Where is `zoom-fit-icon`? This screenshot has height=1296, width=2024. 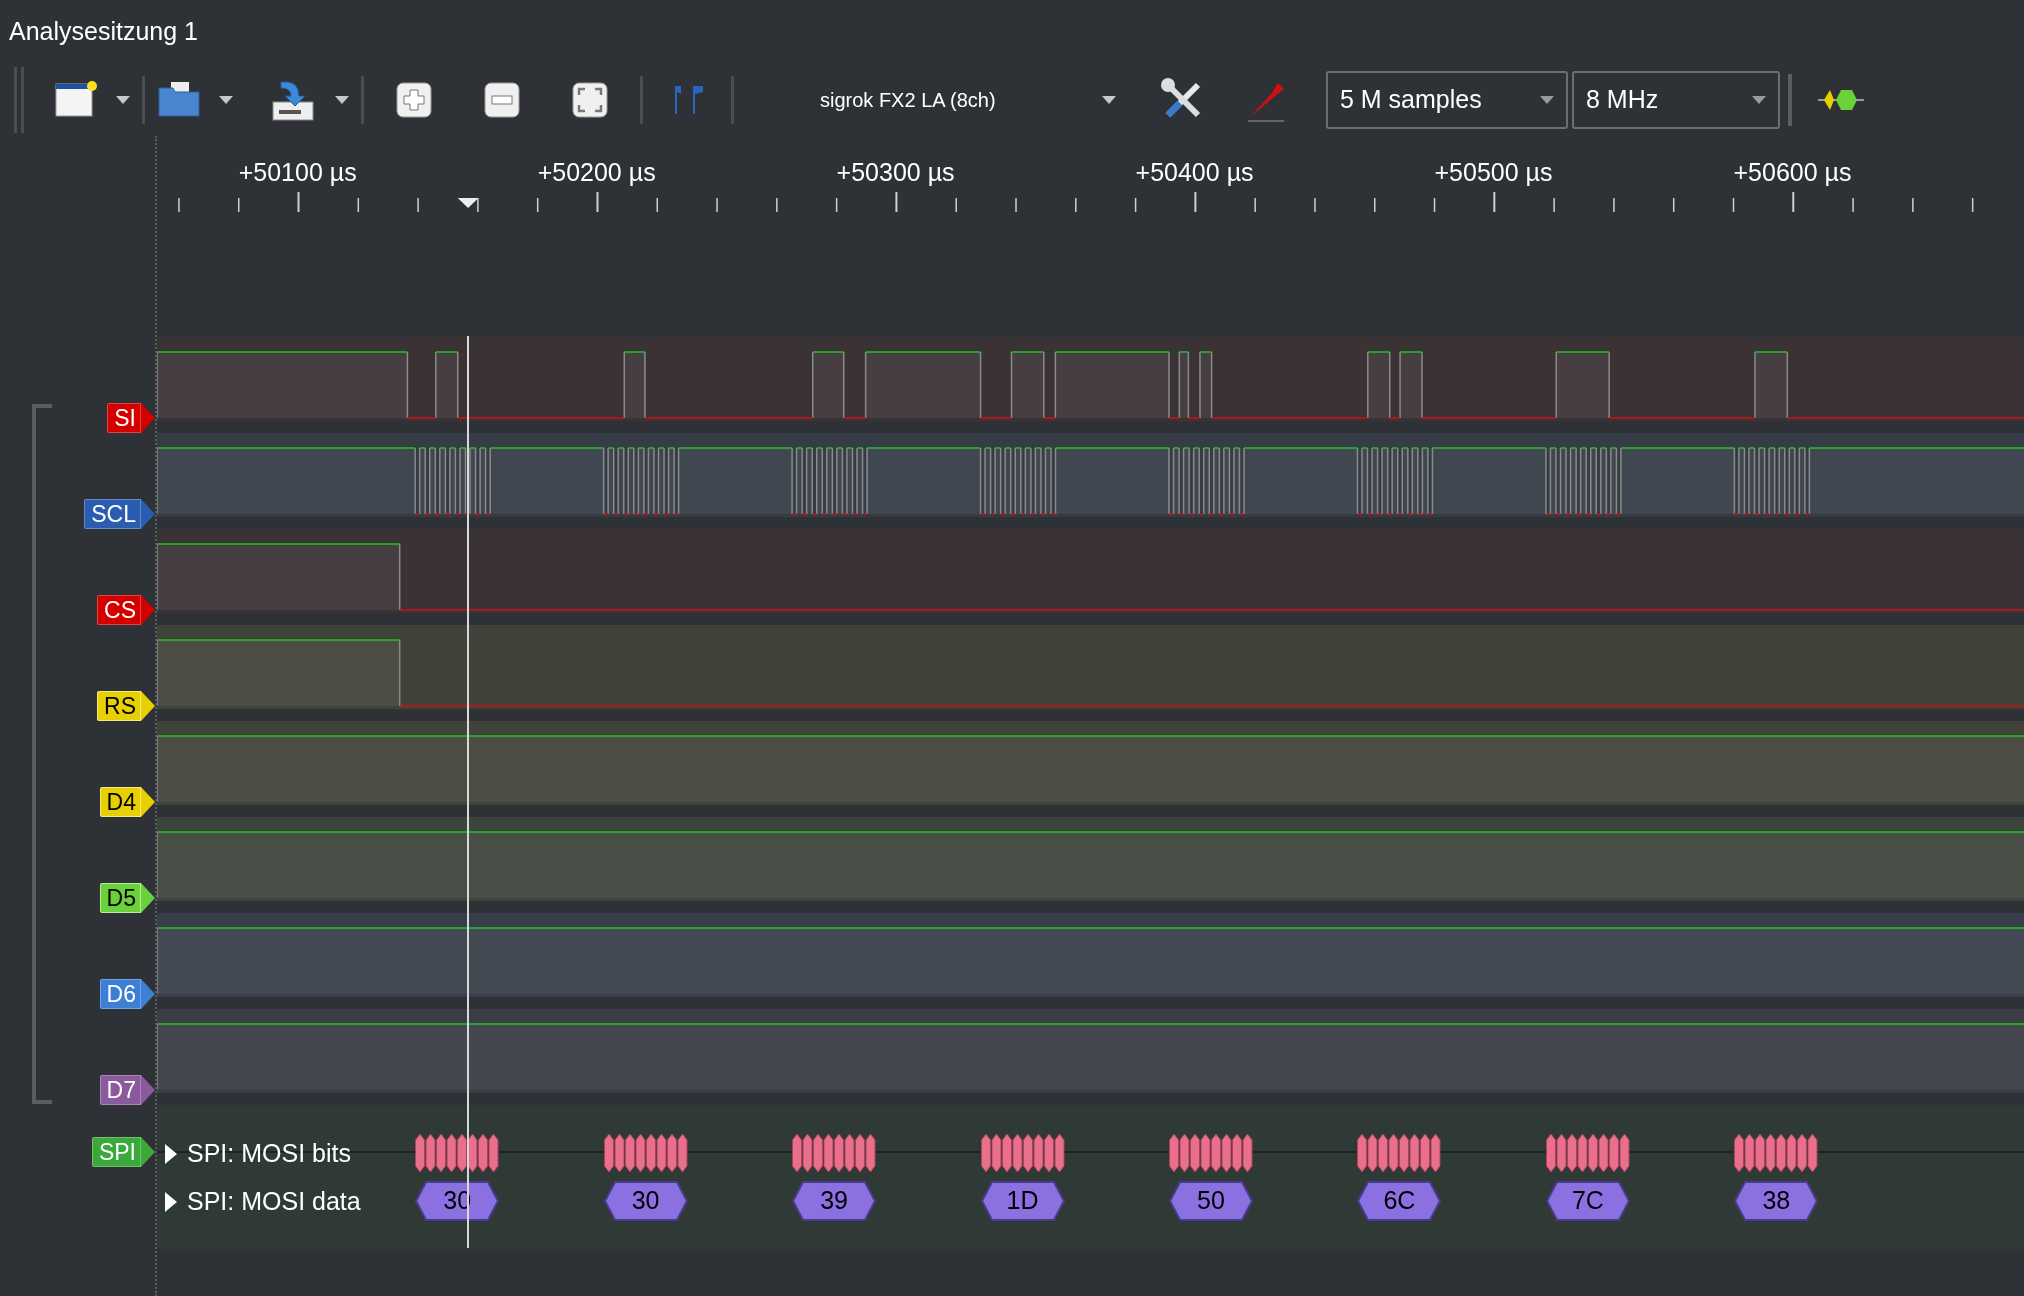
zoom-fit-icon is located at coordinates (590, 100).